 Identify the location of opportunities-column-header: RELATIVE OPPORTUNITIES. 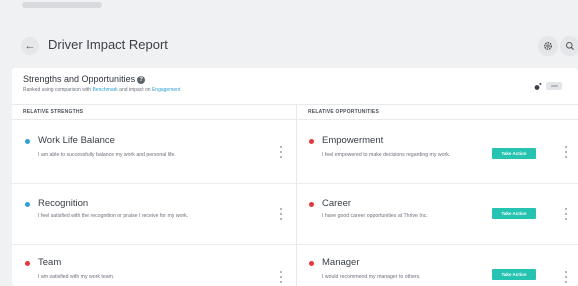
(437, 112).